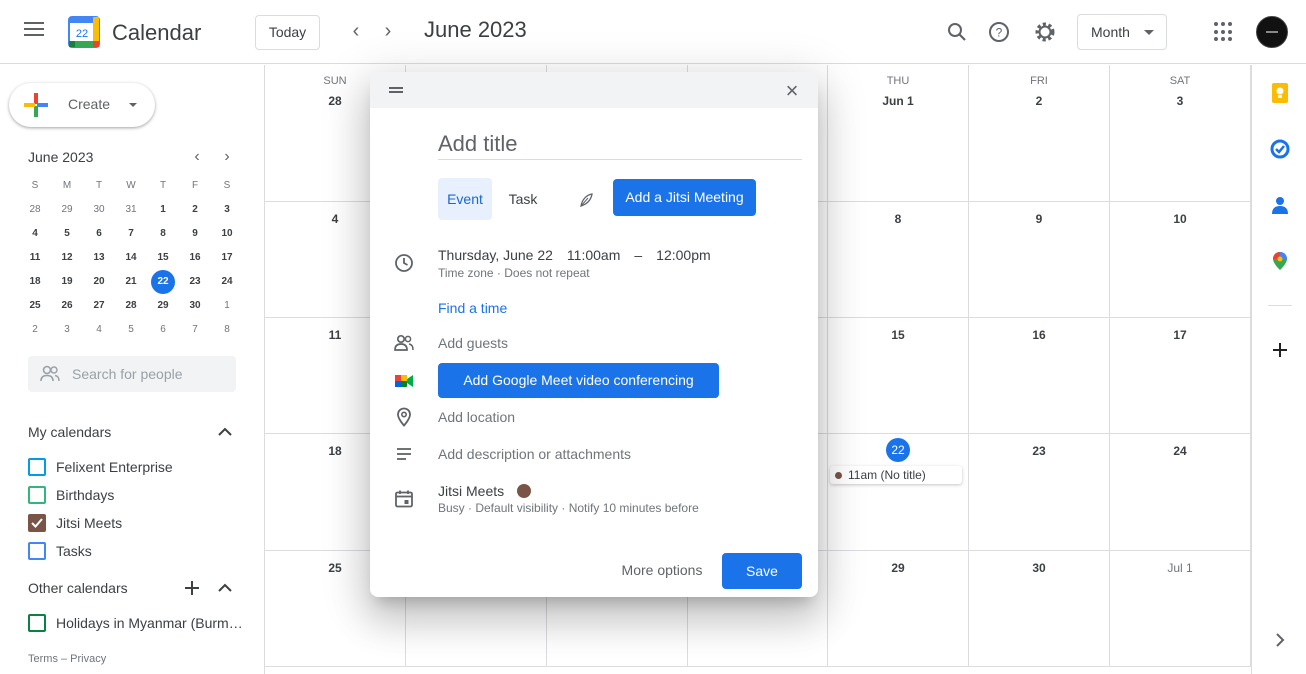 The height and width of the screenshot is (674, 1306). Describe the element at coordinates (514, 273) in the screenshot. I see `timezone-repeat-line: Time zone · Does not repeat` at that location.